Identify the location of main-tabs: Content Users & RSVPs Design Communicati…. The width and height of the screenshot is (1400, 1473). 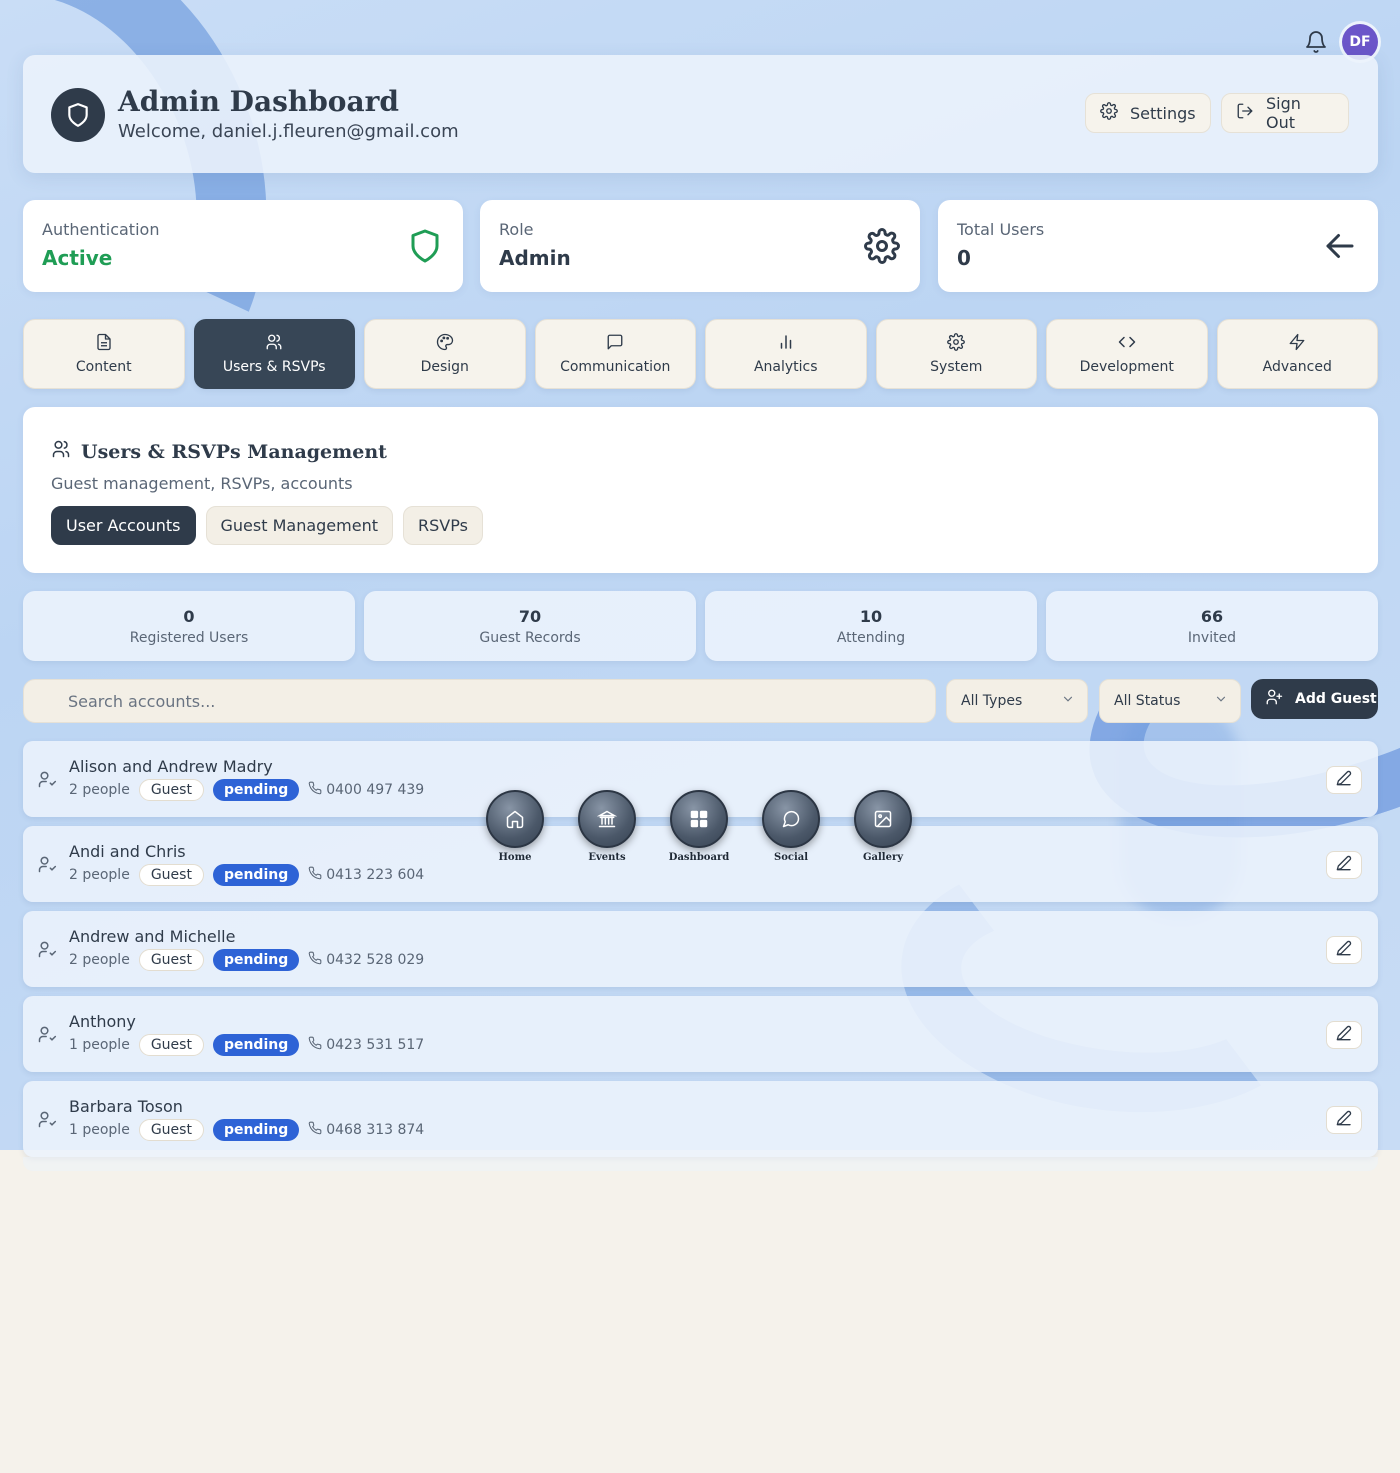
(700, 354).